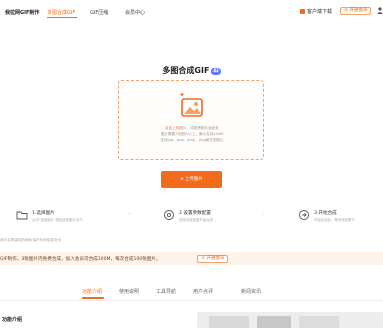 This screenshot has height=328, width=383. Describe the element at coordinates (216, 71) in the screenshot. I see `ai-badge: AI` at that location.